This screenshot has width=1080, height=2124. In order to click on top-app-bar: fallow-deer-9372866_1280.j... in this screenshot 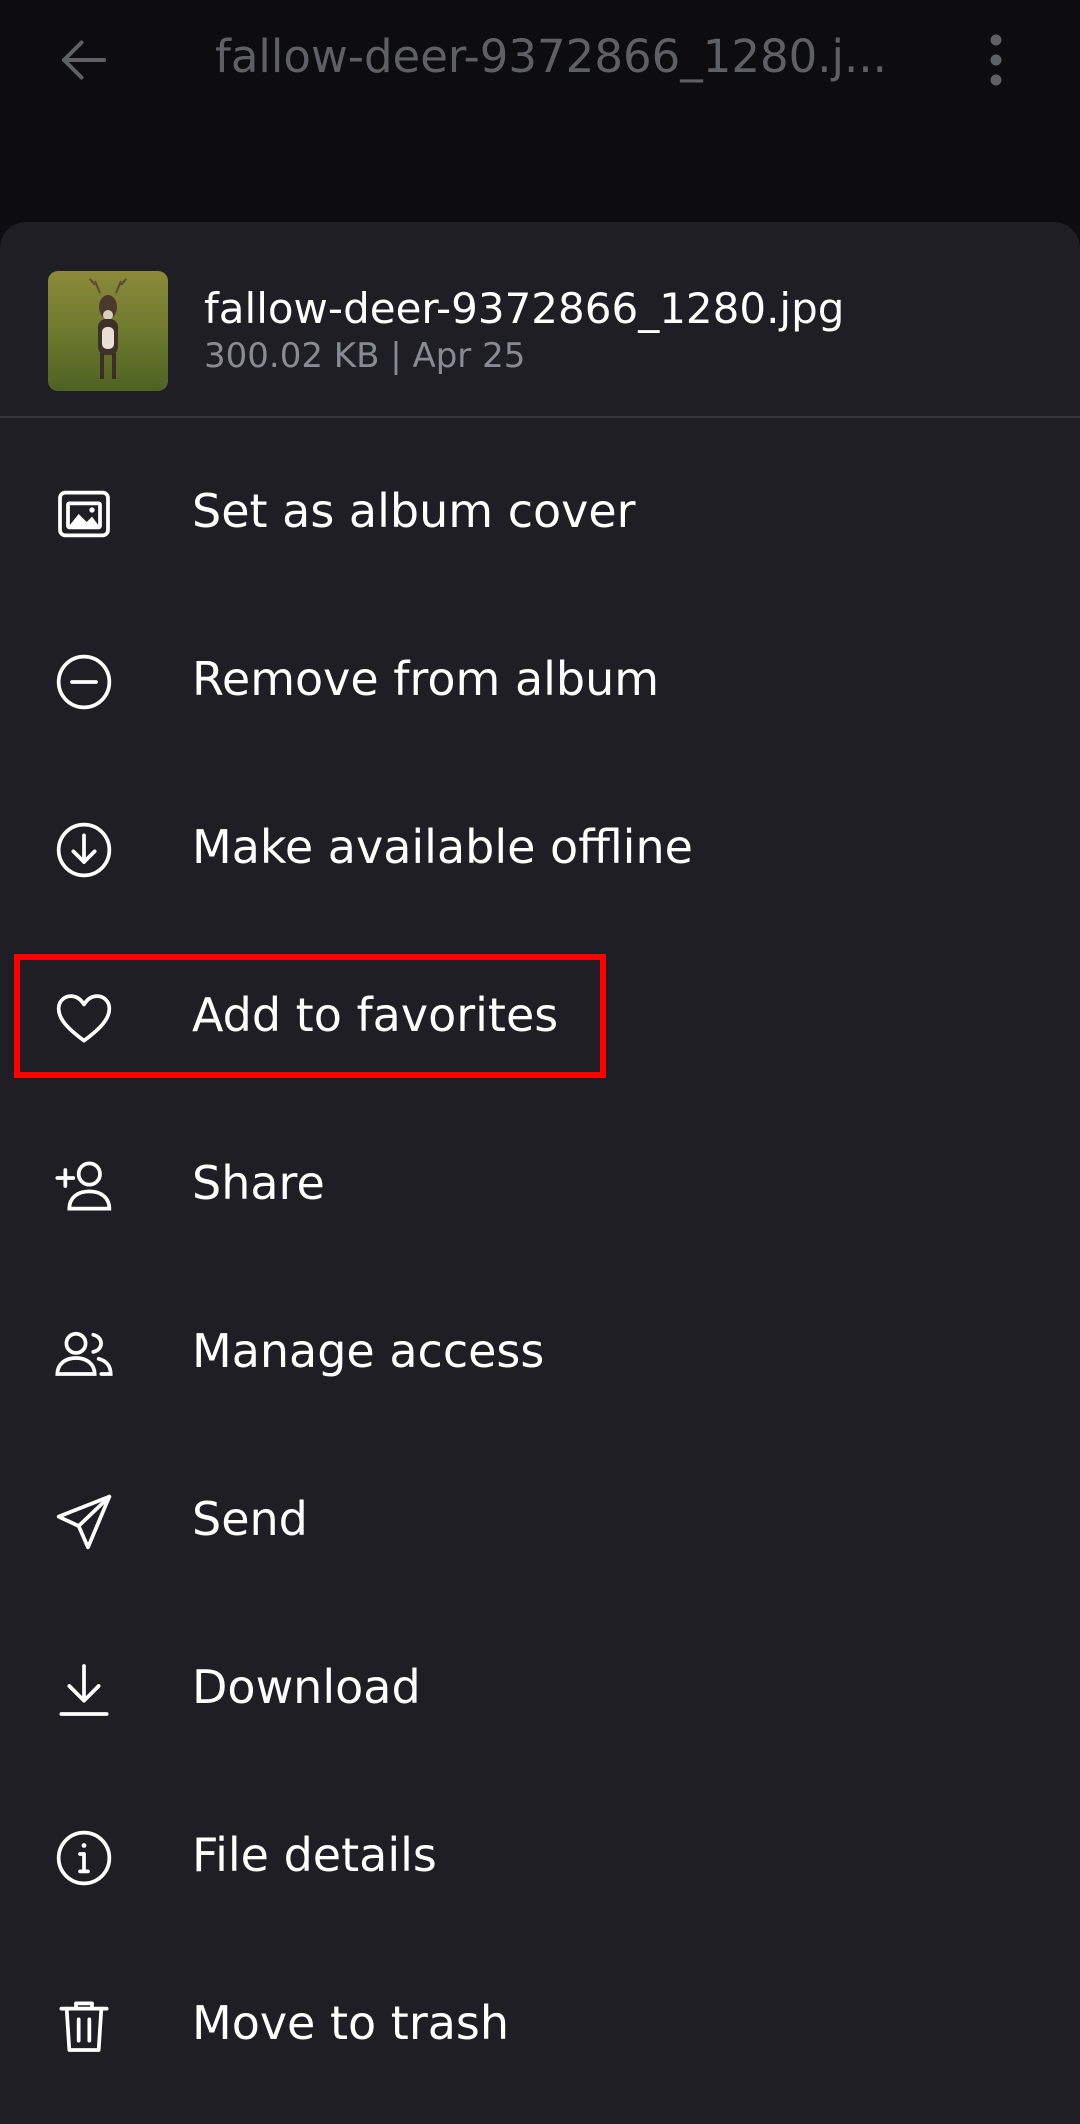, I will do `click(540, 112)`.